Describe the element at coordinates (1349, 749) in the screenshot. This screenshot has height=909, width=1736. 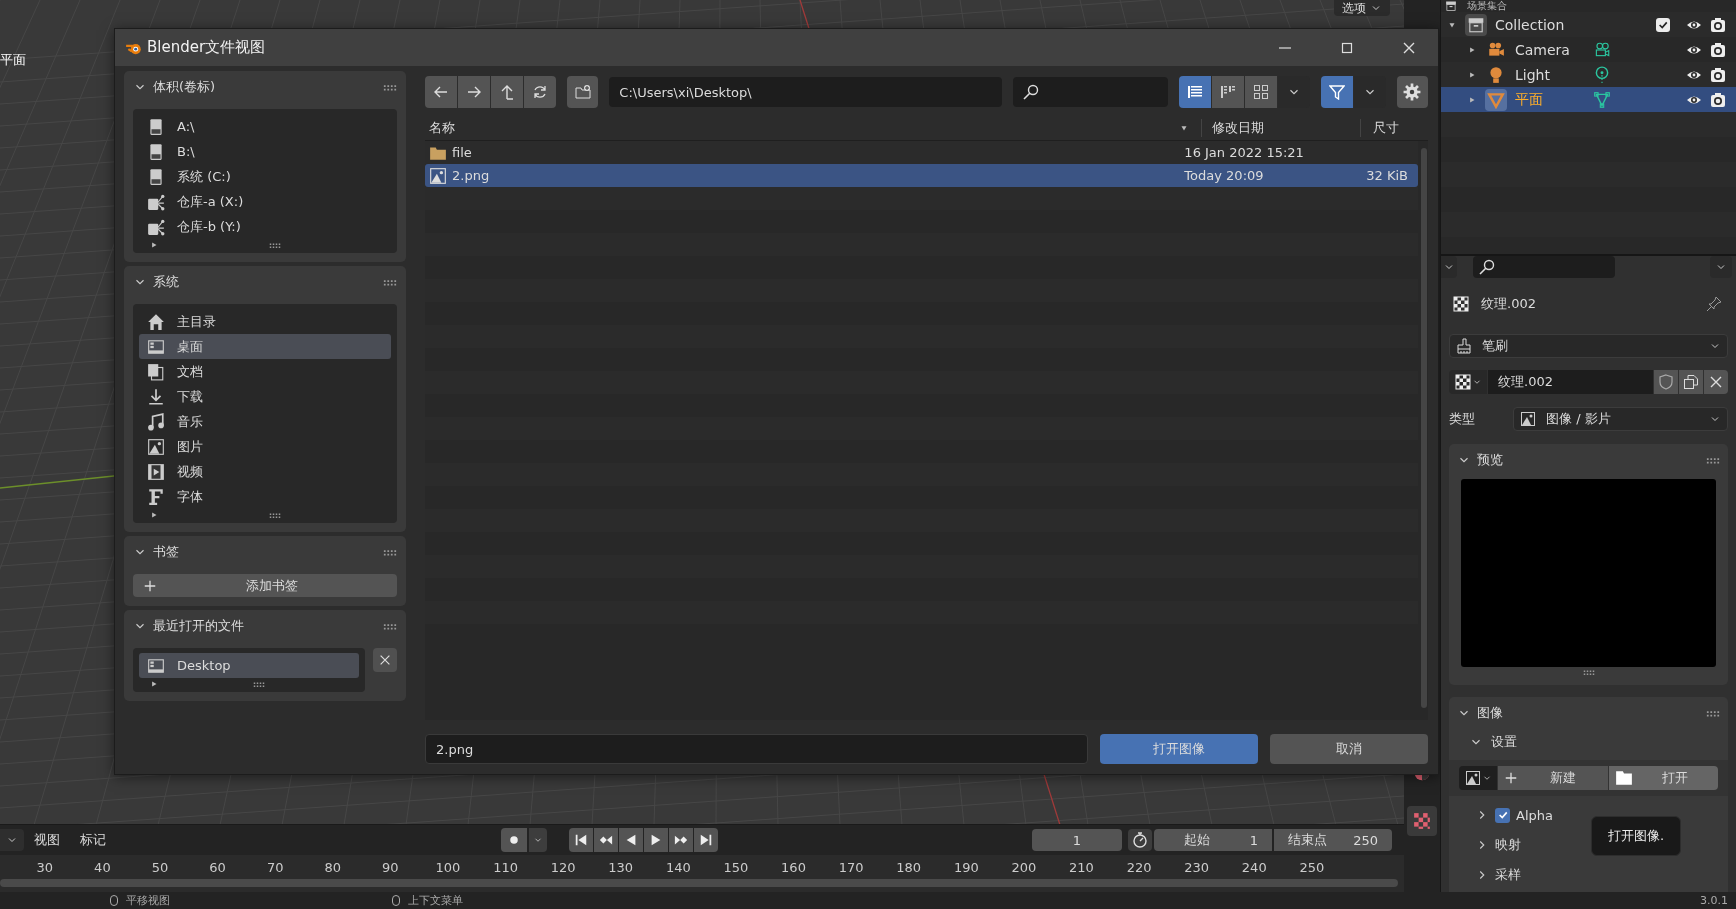
I see `cancel-button: 取消` at that location.